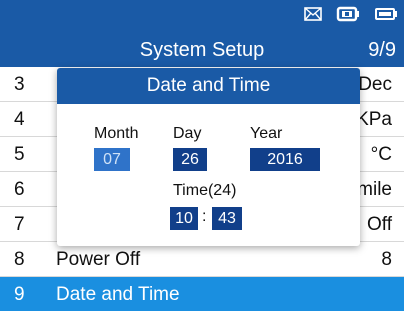  What do you see at coordinates (374, 189) in the screenshot?
I see `row-value: mile` at bounding box center [374, 189].